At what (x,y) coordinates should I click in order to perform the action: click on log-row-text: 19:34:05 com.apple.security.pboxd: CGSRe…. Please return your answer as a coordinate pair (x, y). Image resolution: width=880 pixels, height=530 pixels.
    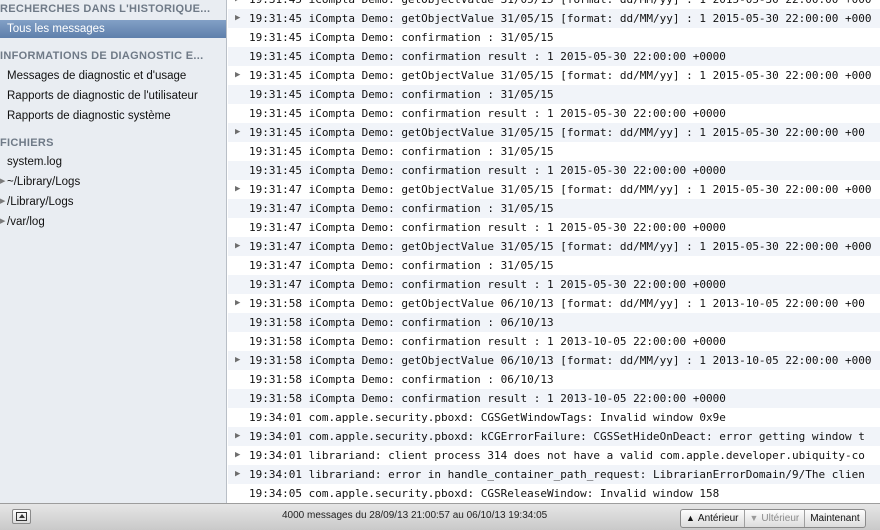
    Looking at the image, I should click on (484, 493).